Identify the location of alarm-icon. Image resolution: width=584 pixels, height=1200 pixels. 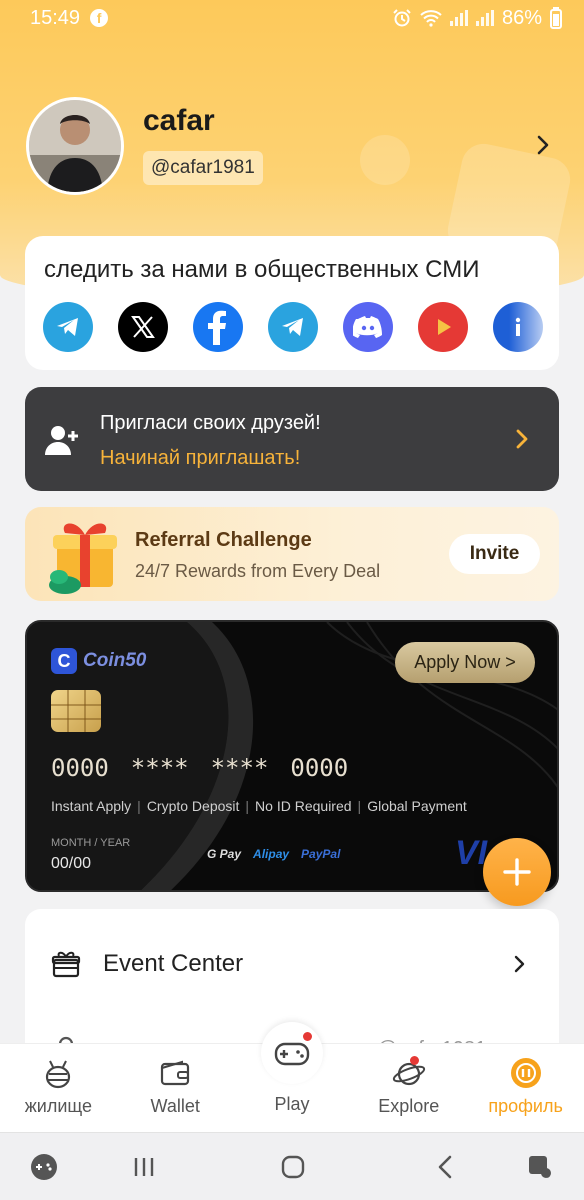
(402, 18).